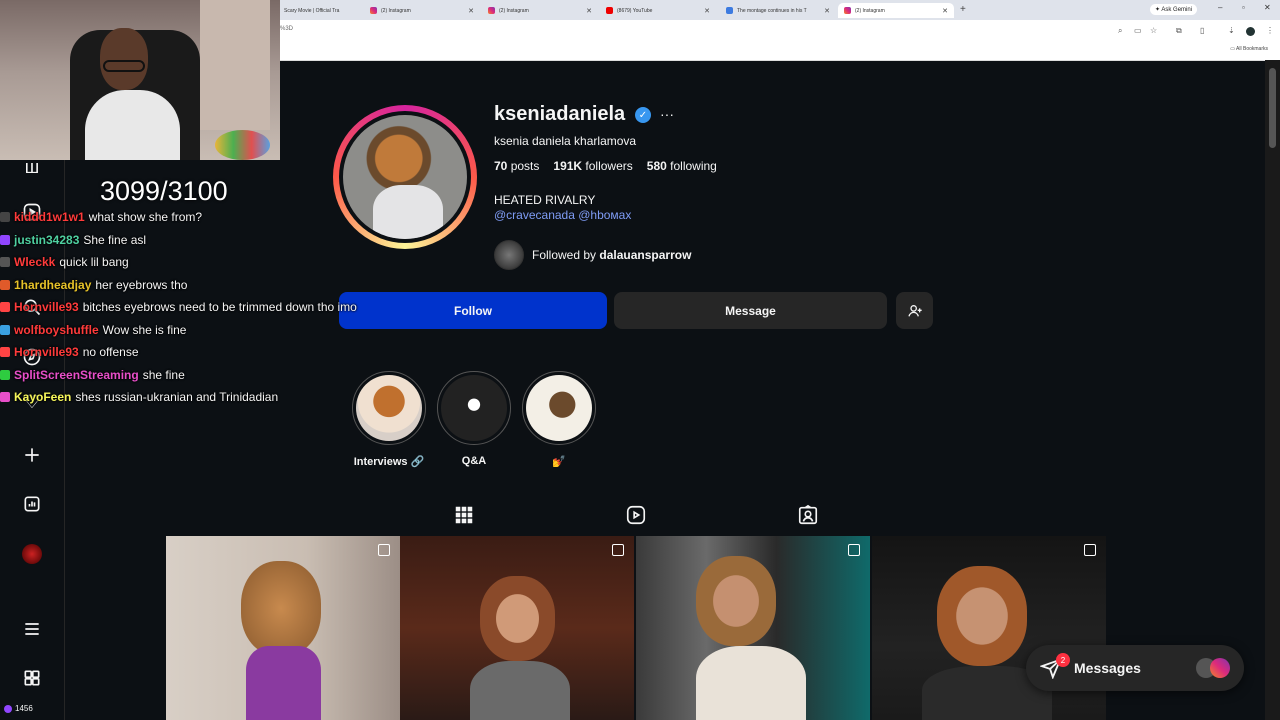 The image size is (1280, 720). Describe the element at coordinates (42, 397) in the screenshot. I see `chat-username: KayoFeen` at that location.